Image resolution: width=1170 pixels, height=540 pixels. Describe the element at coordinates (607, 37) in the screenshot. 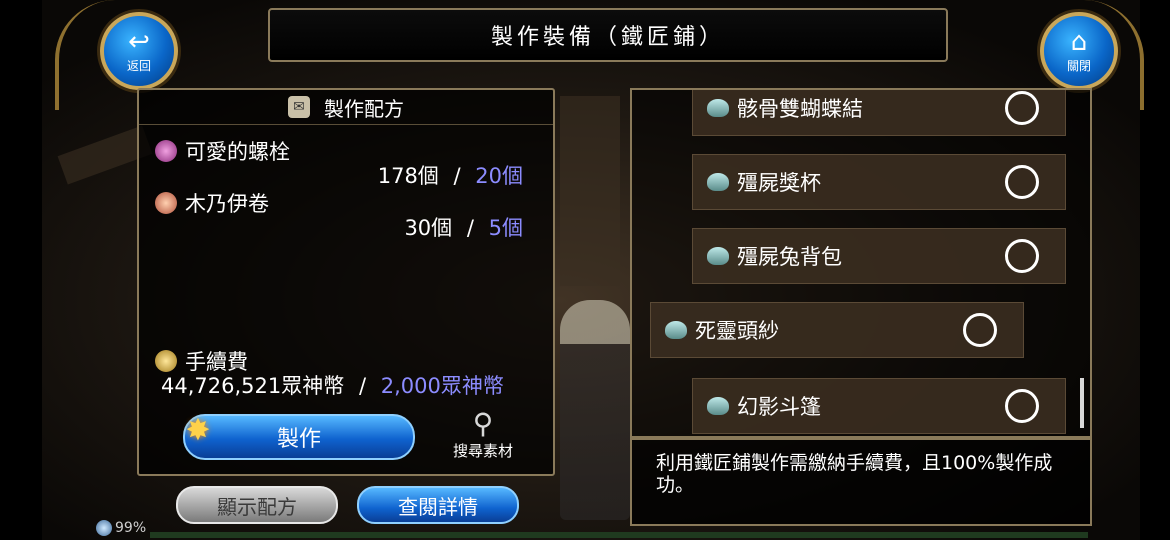

I see `page-title: 製作裝備（鐵匠鋪）` at that location.